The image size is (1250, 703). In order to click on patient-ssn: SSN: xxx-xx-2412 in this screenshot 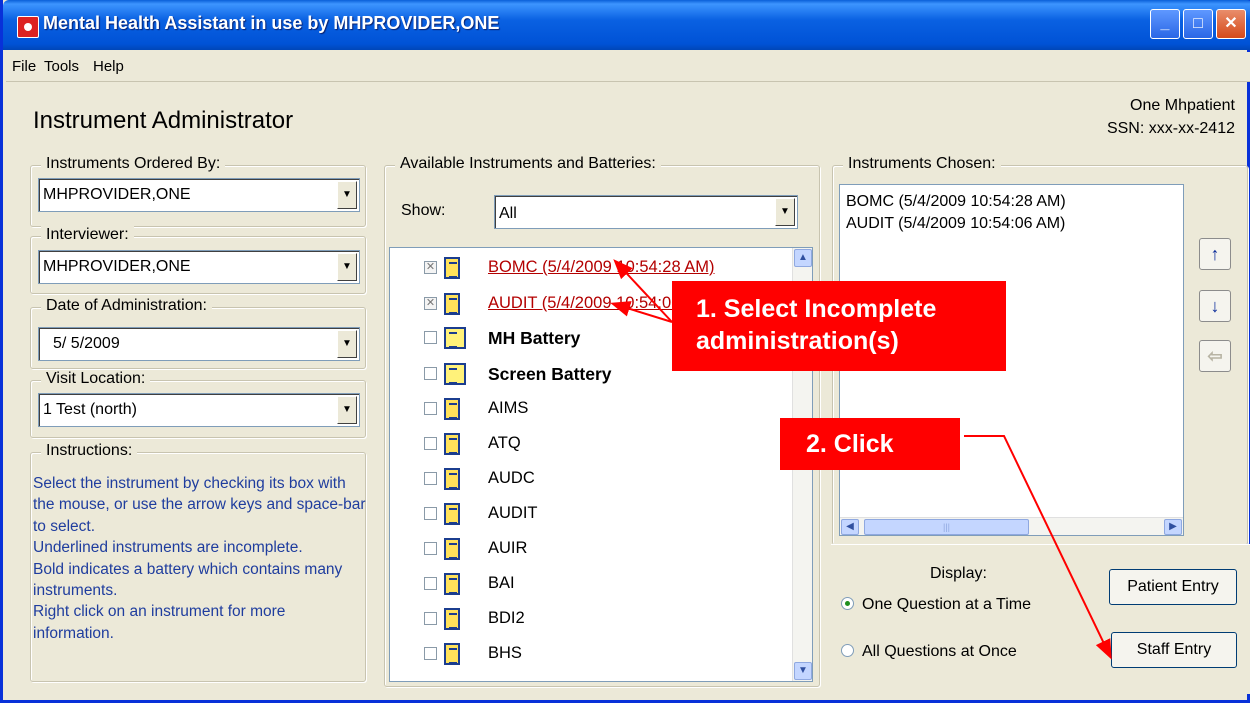, I will do `click(1170, 128)`.